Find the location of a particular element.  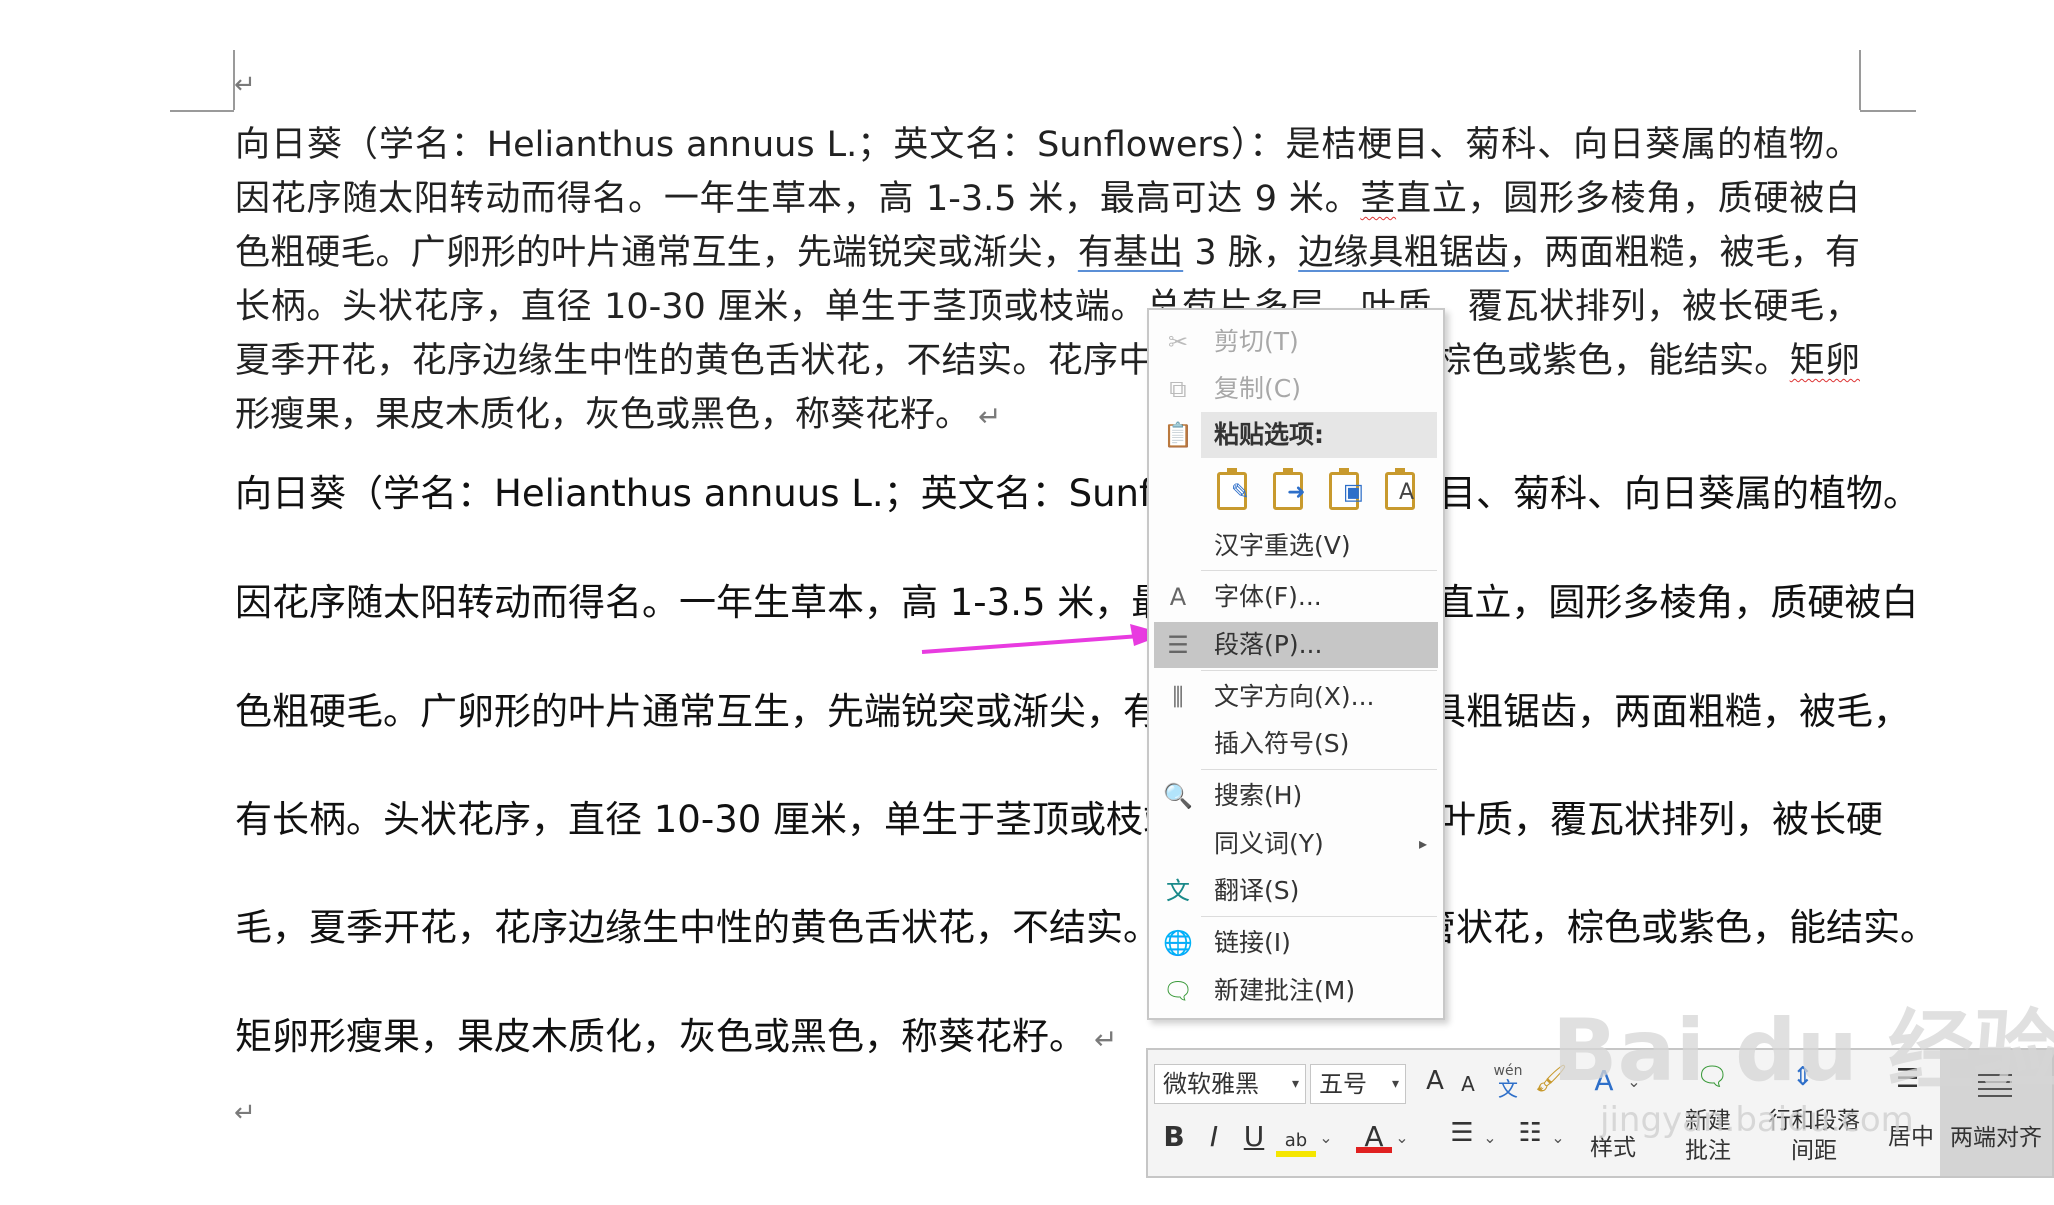

font-icon: A is located at coordinates (1178, 597).